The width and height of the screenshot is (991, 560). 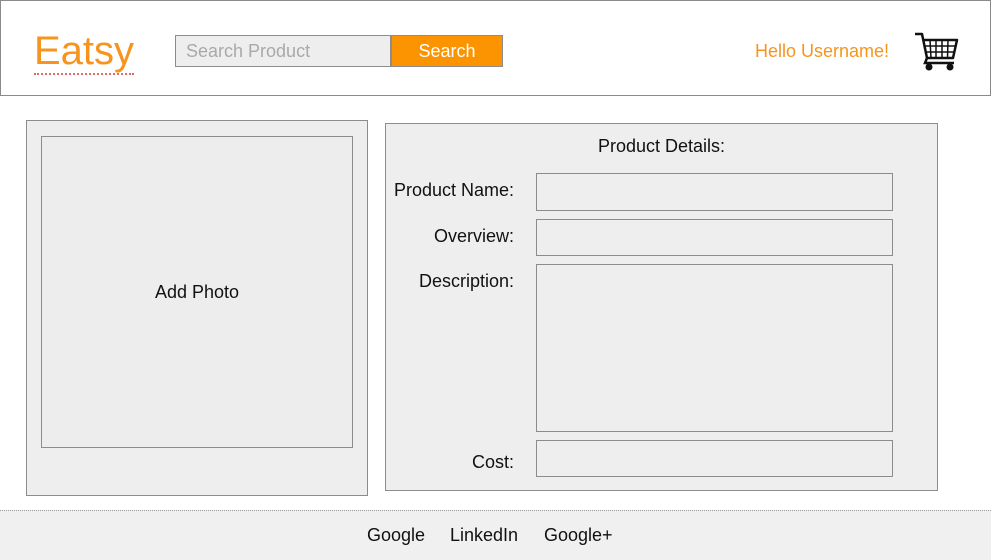 I want to click on search-button: Search, so click(x=447, y=51).